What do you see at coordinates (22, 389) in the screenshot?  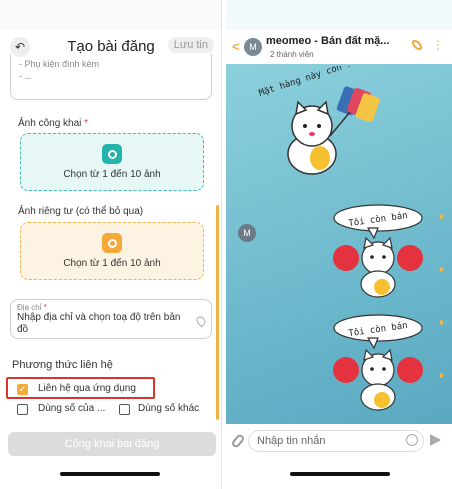 I see `contact-via-app-checkbox: ✓` at bounding box center [22, 389].